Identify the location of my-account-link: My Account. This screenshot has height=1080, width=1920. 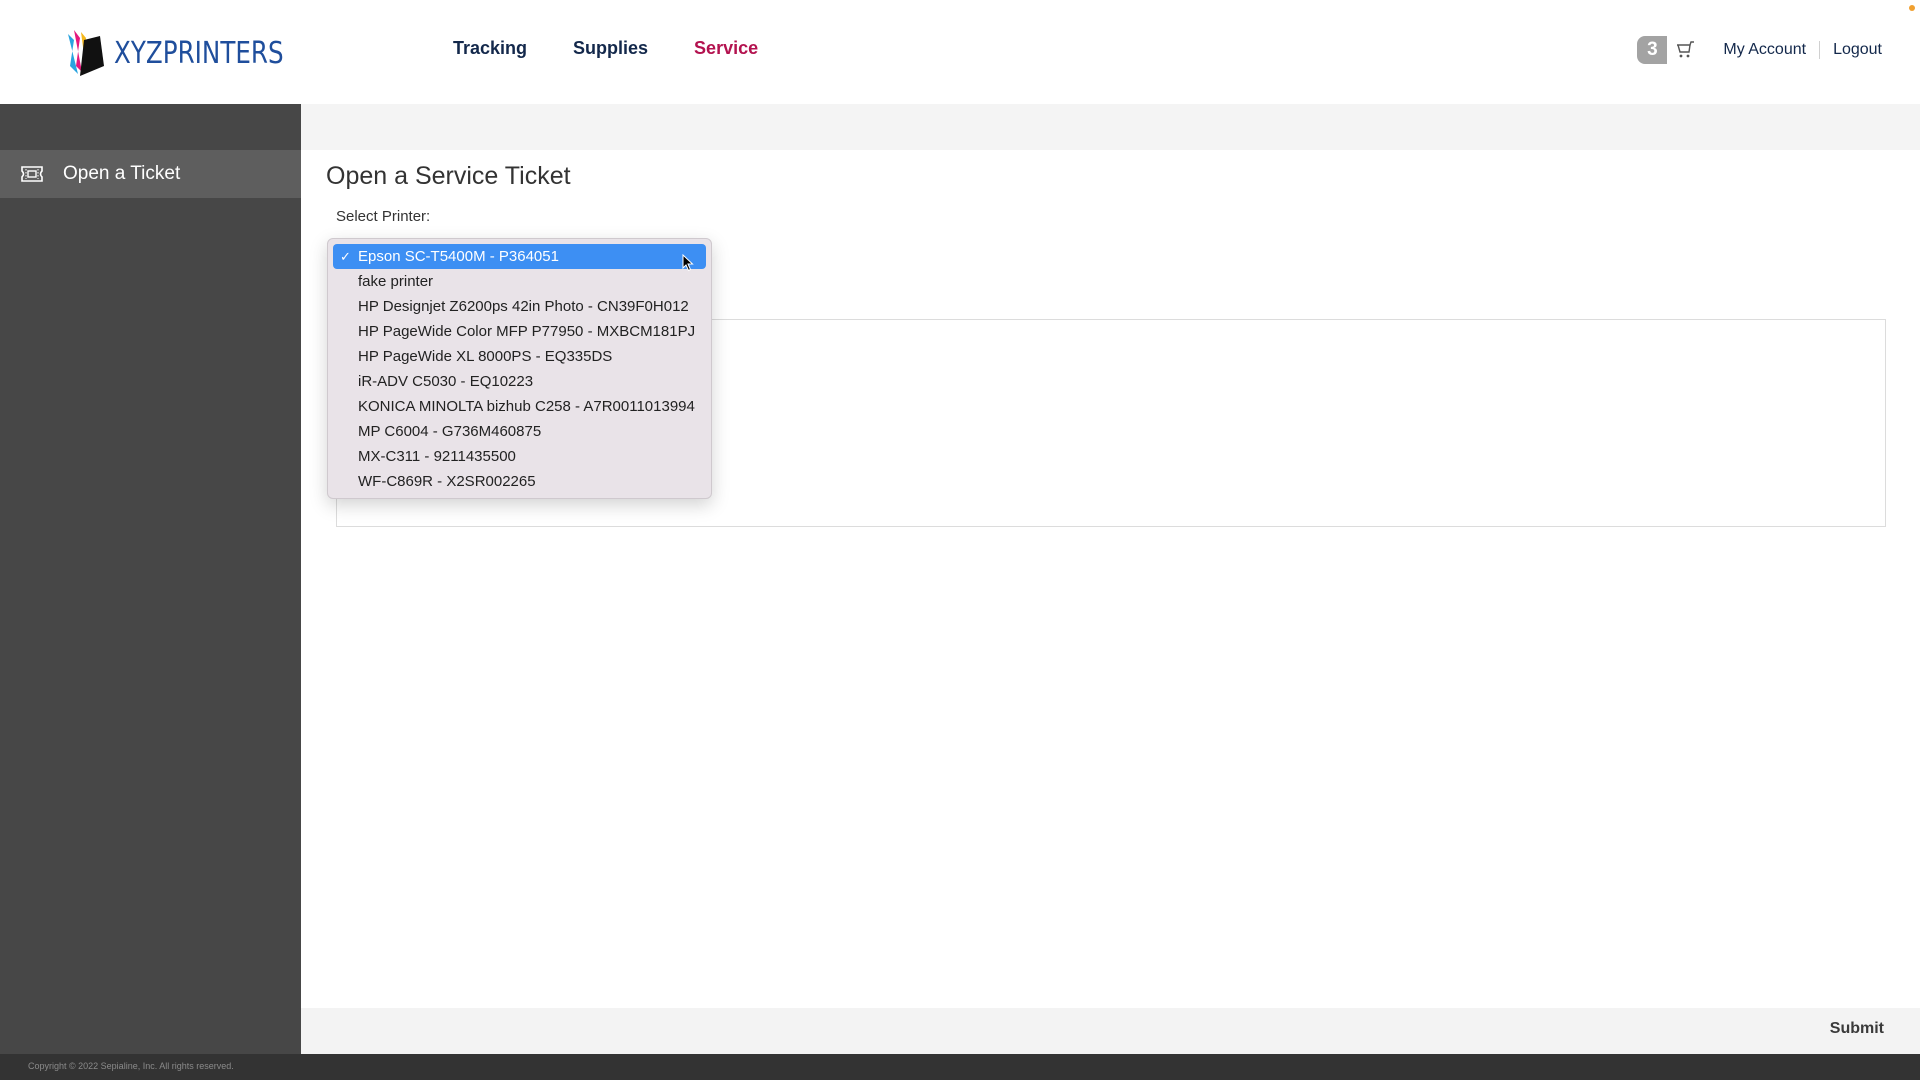
(1764, 50).